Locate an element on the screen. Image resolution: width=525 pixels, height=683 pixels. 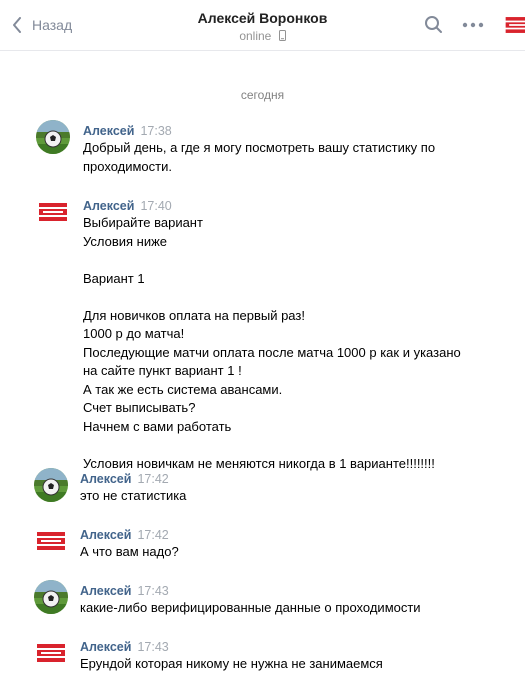
online-status: online is located at coordinates (262, 36).